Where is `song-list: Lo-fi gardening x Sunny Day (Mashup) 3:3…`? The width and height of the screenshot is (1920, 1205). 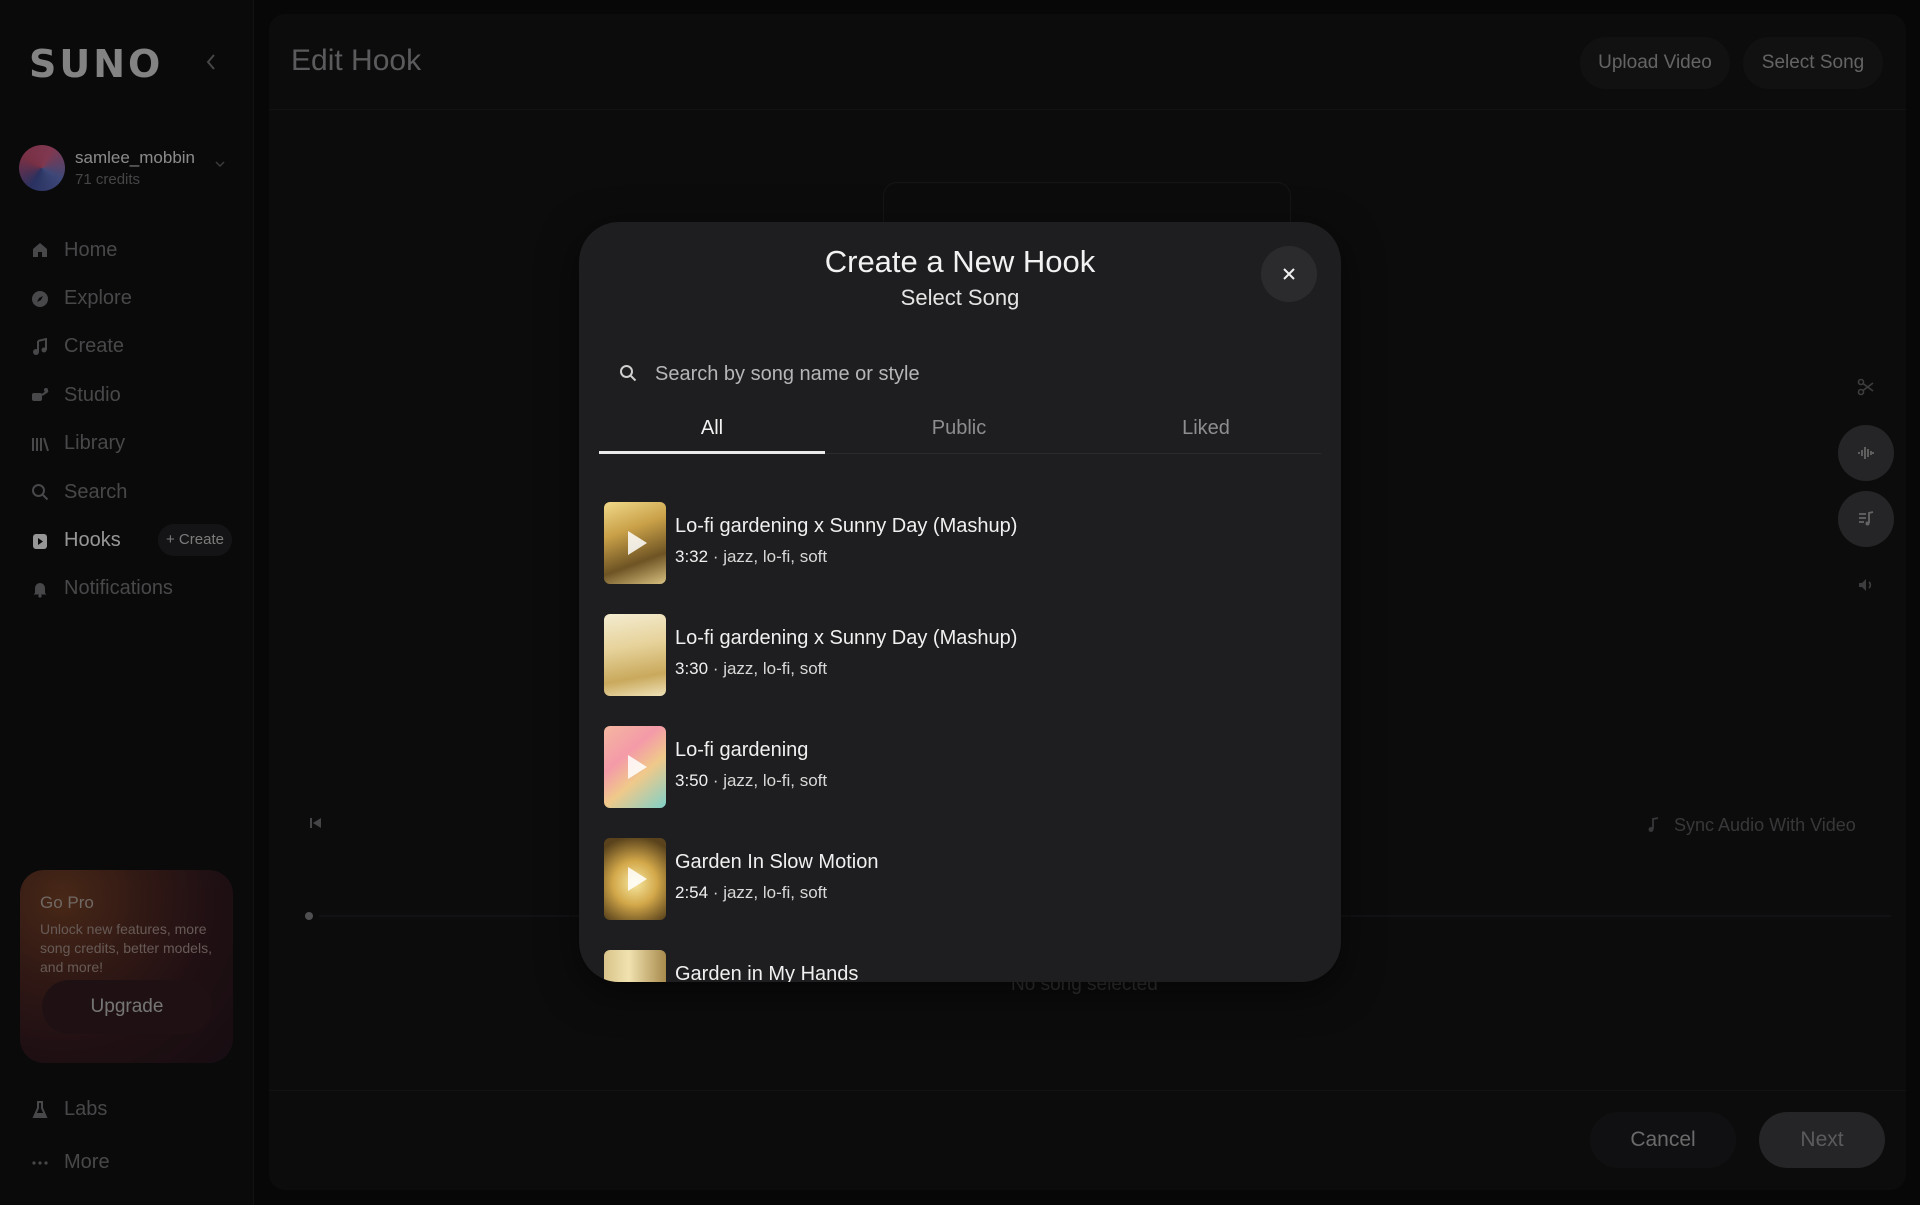 song-list: Lo-fi gardening x Sunny Day (Mashup) 3:3… is located at coordinates (960, 742).